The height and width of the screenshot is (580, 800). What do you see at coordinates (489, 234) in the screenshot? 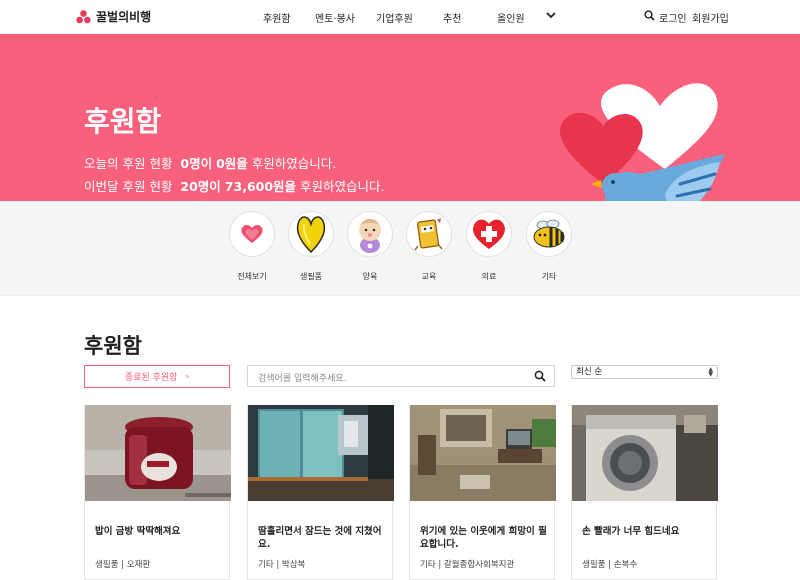
I see `medical-cross-heart-icon` at bounding box center [489, 234].